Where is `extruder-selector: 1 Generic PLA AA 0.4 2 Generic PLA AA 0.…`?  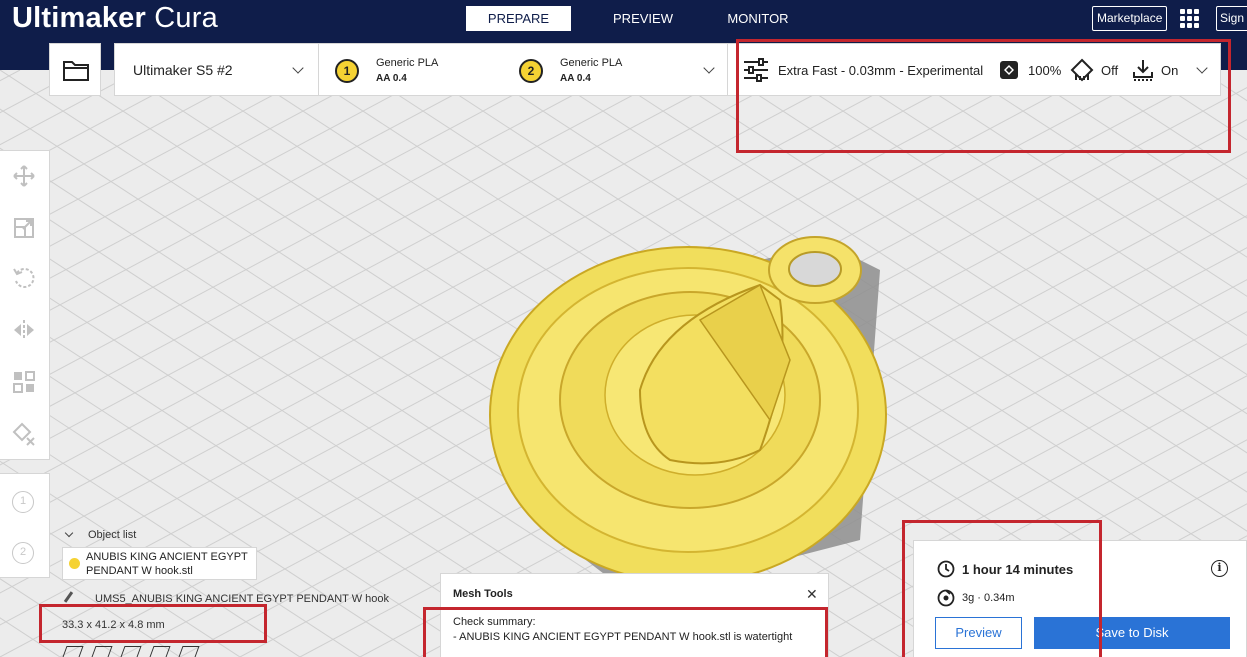 extruder-selector: 1 Generic PLA AA 0.4 2 Generic PLA AA 0.… is located at coordinates (523, 69).